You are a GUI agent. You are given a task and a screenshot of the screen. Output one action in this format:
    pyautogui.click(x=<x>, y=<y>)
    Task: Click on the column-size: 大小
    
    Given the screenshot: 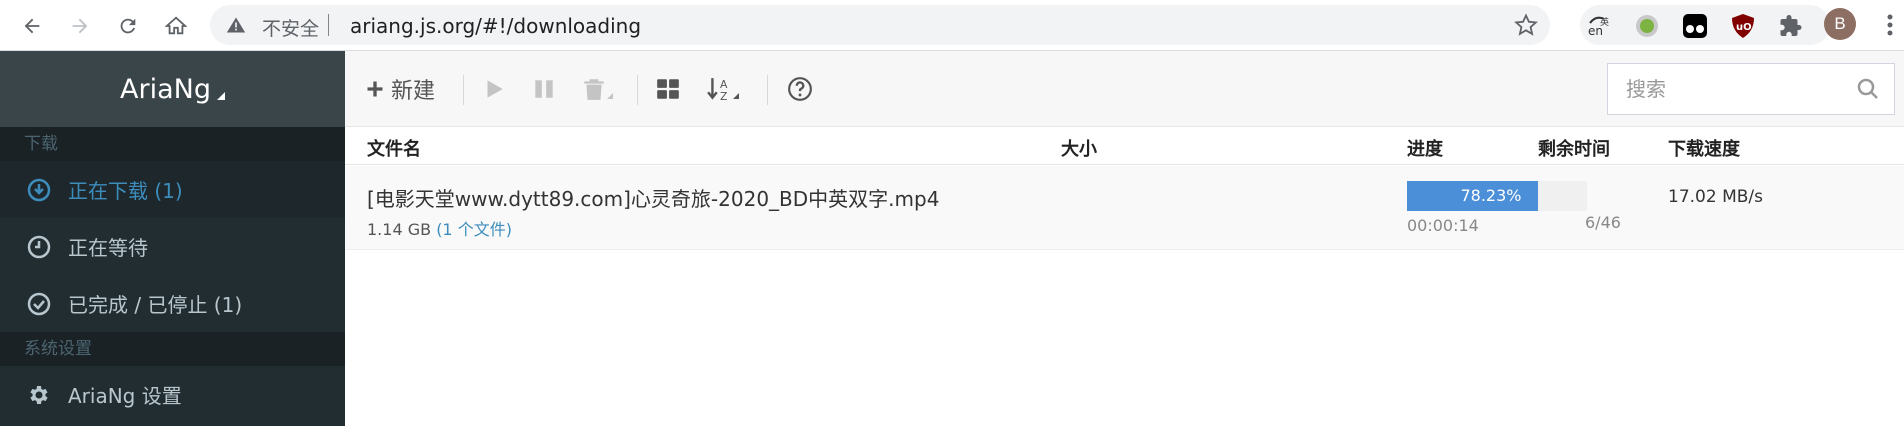 What is the action you would take?
    pyautogui.click(x=1079, y=148)
    